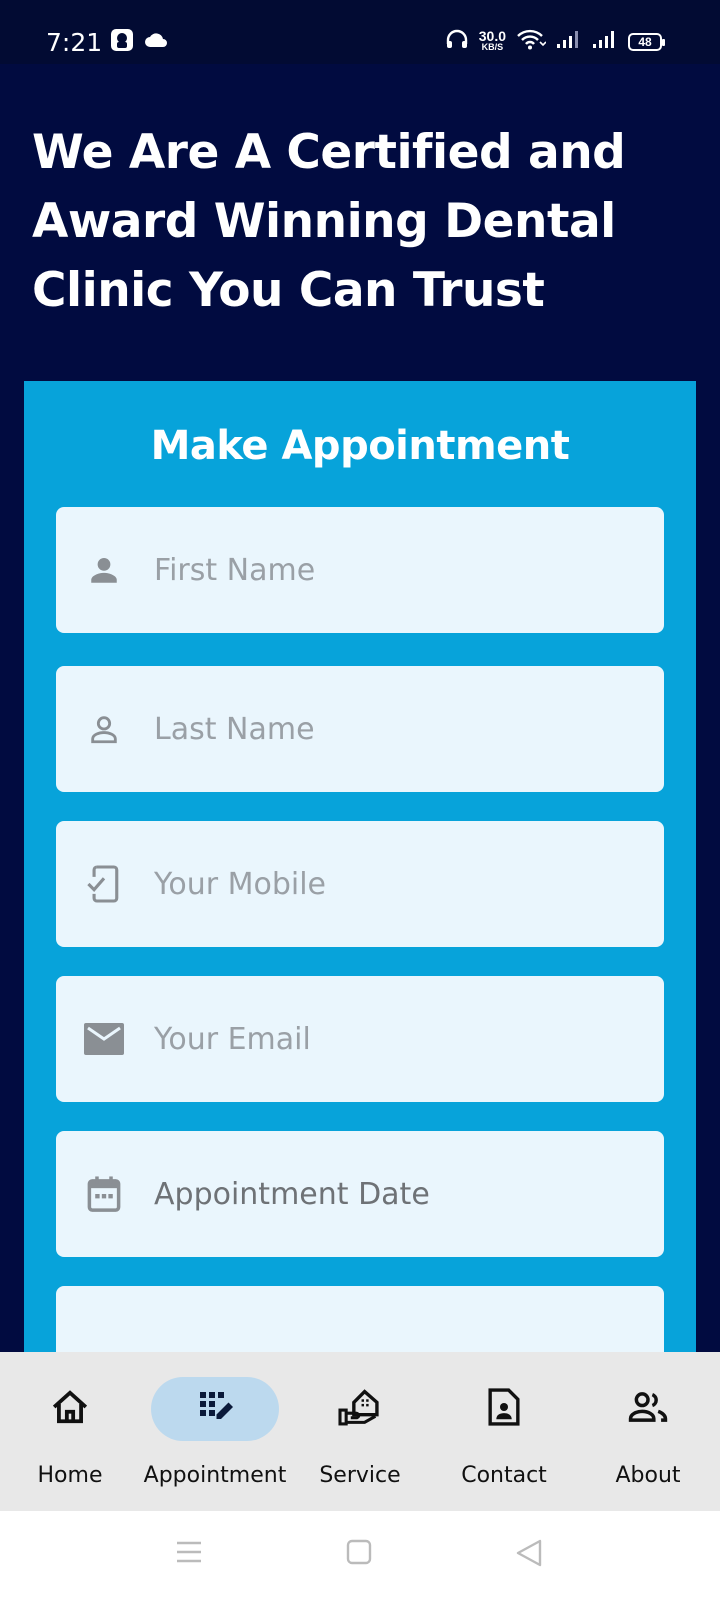 This screenshot has height=1600, width=720. I want to click on home-icon, so click(70, 1409).